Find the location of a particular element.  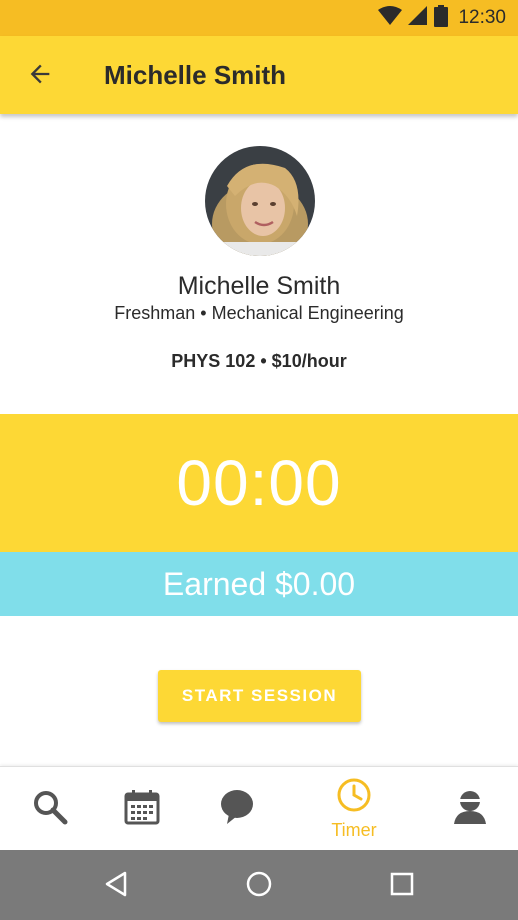

clock-icon is located at coordinates (354, 797).